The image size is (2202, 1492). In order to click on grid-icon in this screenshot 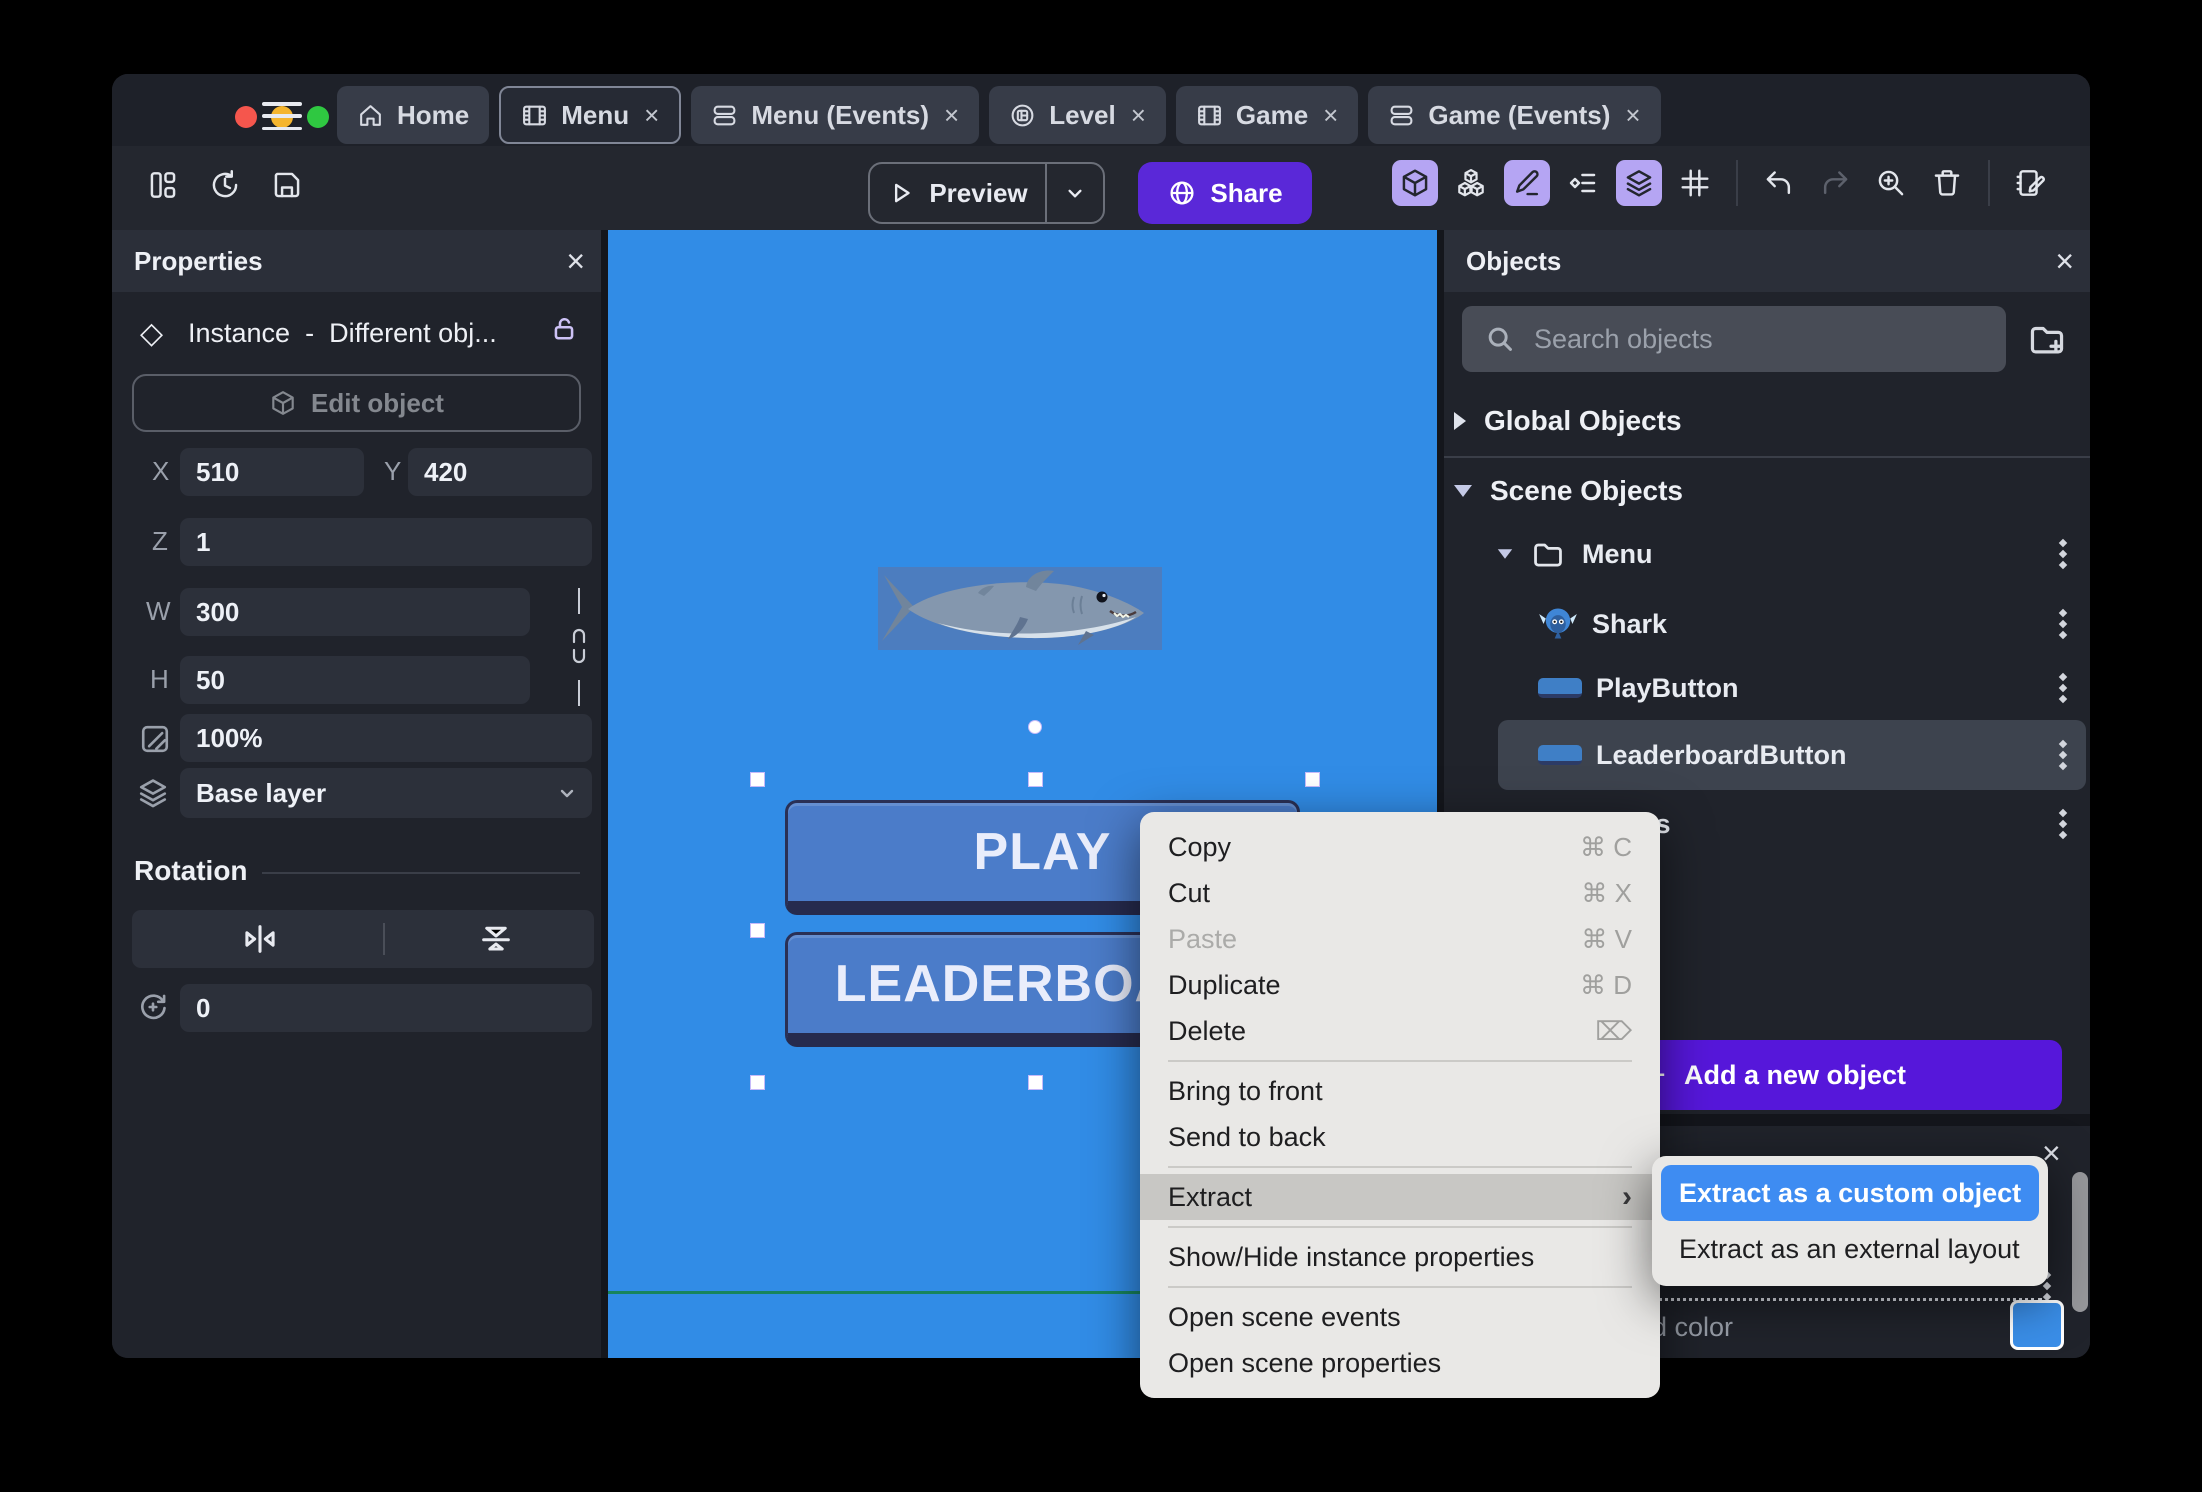, I will do `click(1695, 183)`.